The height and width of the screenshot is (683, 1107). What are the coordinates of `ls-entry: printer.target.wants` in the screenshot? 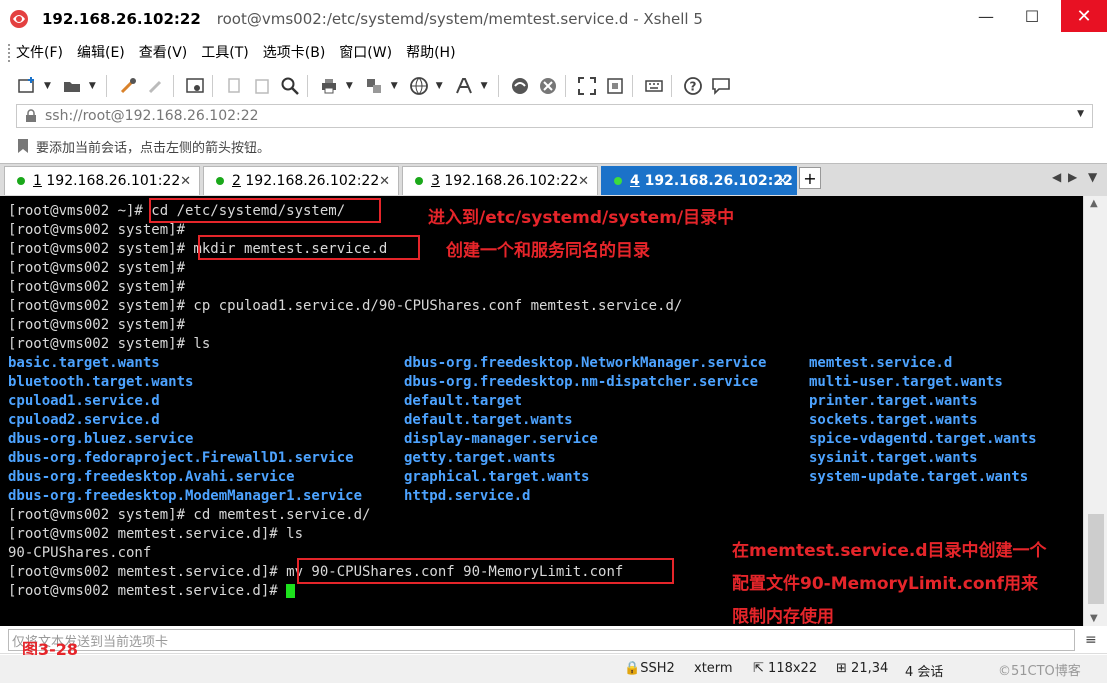 It's located at (893, 401).